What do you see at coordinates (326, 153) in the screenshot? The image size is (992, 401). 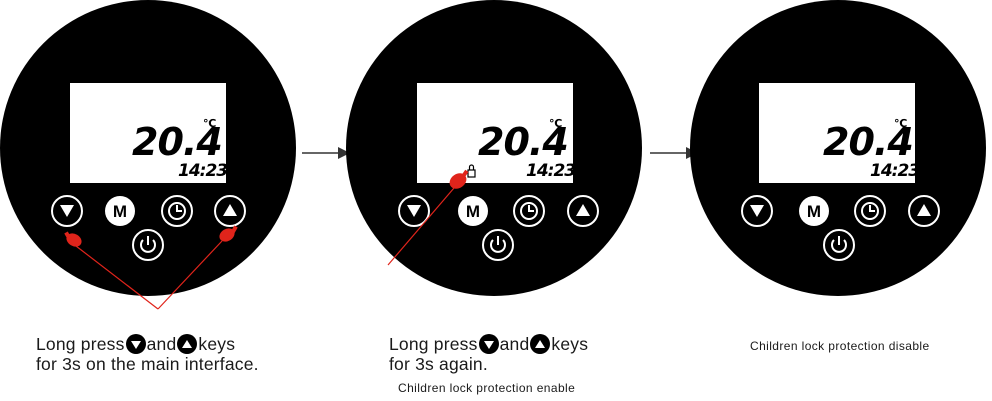 I see `right-arrow-icon` at bounding box center [326, 153].